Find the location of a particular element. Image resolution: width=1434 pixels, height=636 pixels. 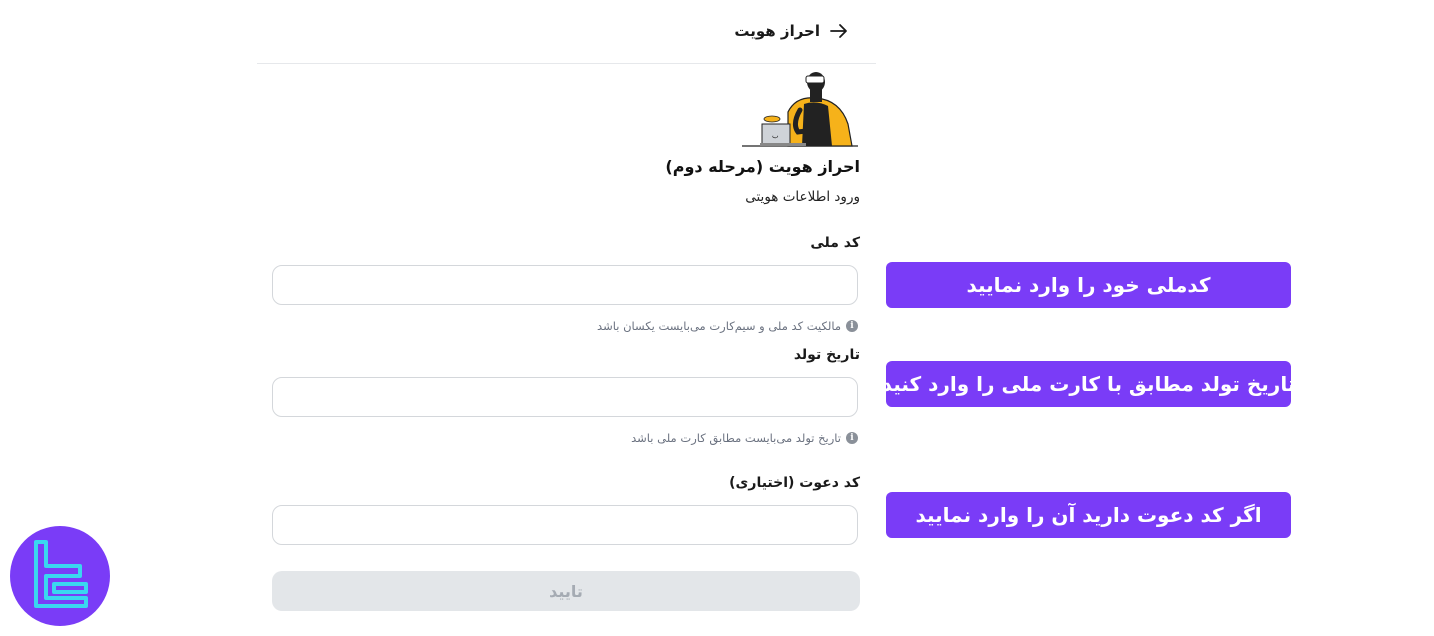

header-title: احراز هویت is located at coordinates (777, 31).